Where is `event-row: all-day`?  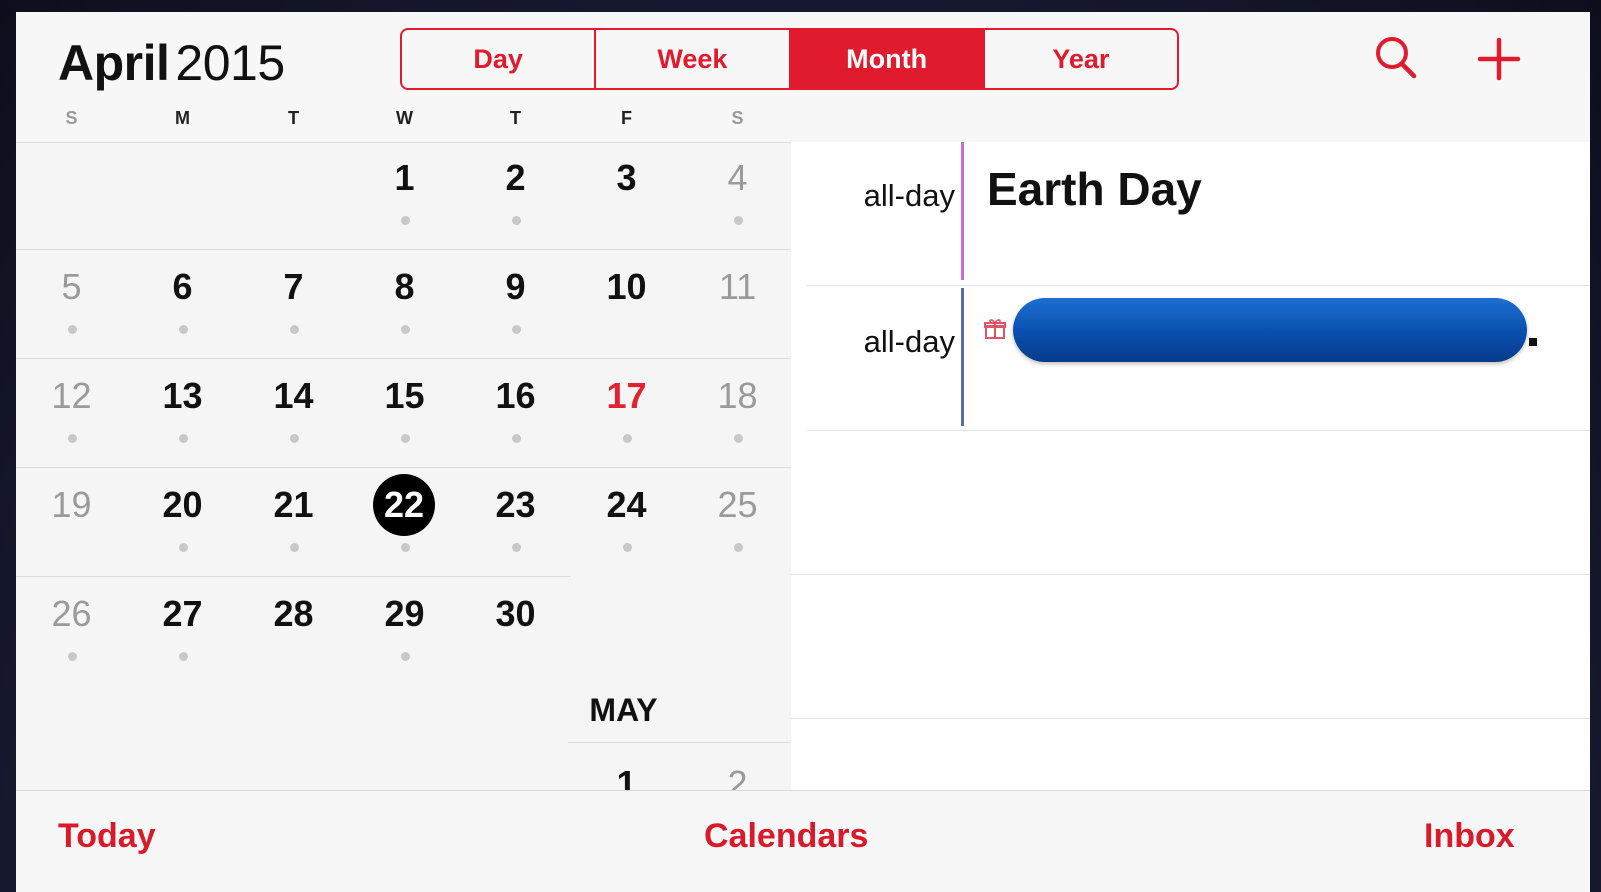
event-row: all-day is located at coordinates (1190, 360).